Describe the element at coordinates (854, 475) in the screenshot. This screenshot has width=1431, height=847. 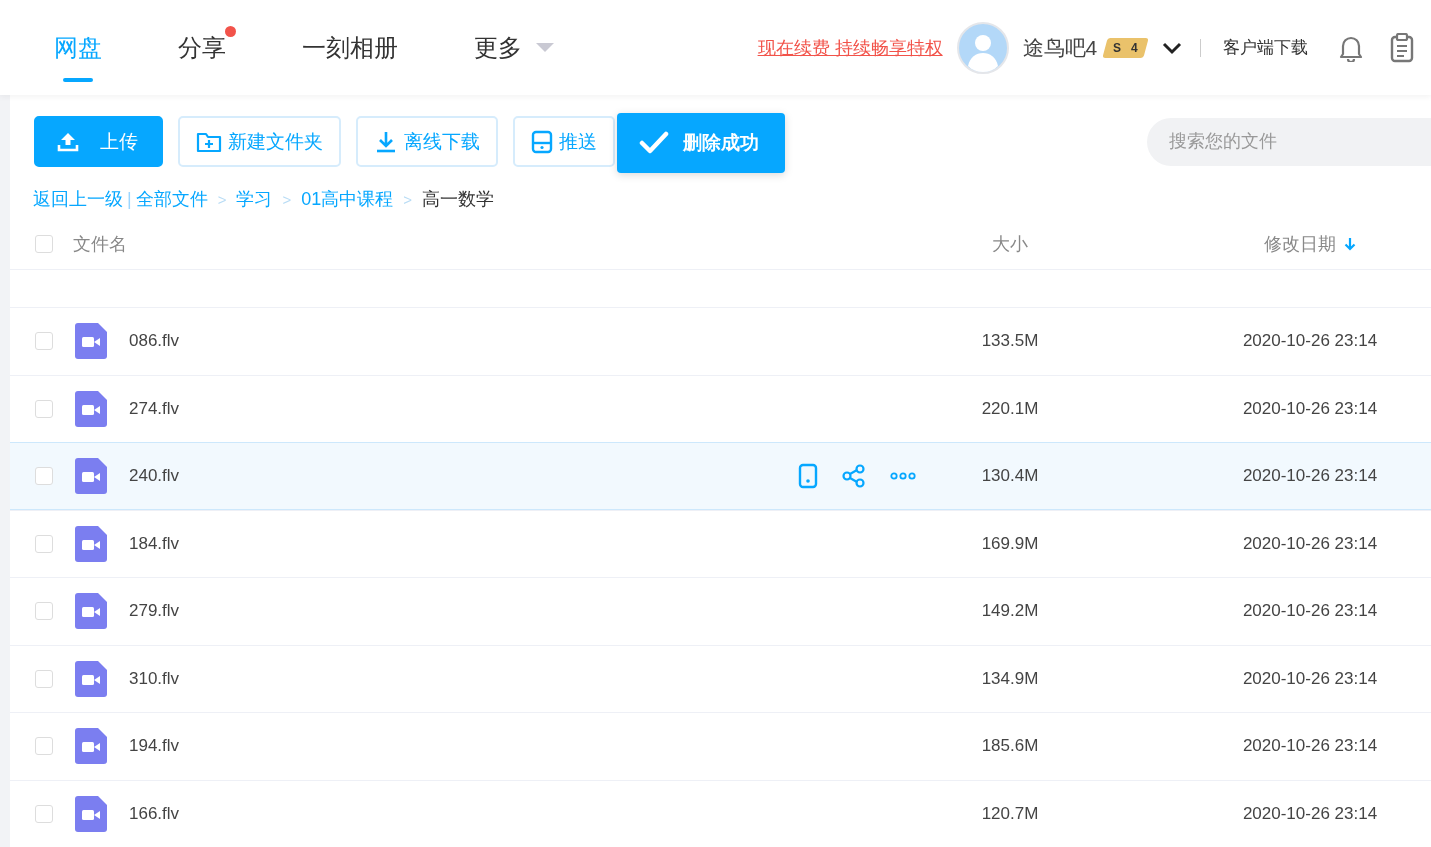
I see `share-icon` at that location.